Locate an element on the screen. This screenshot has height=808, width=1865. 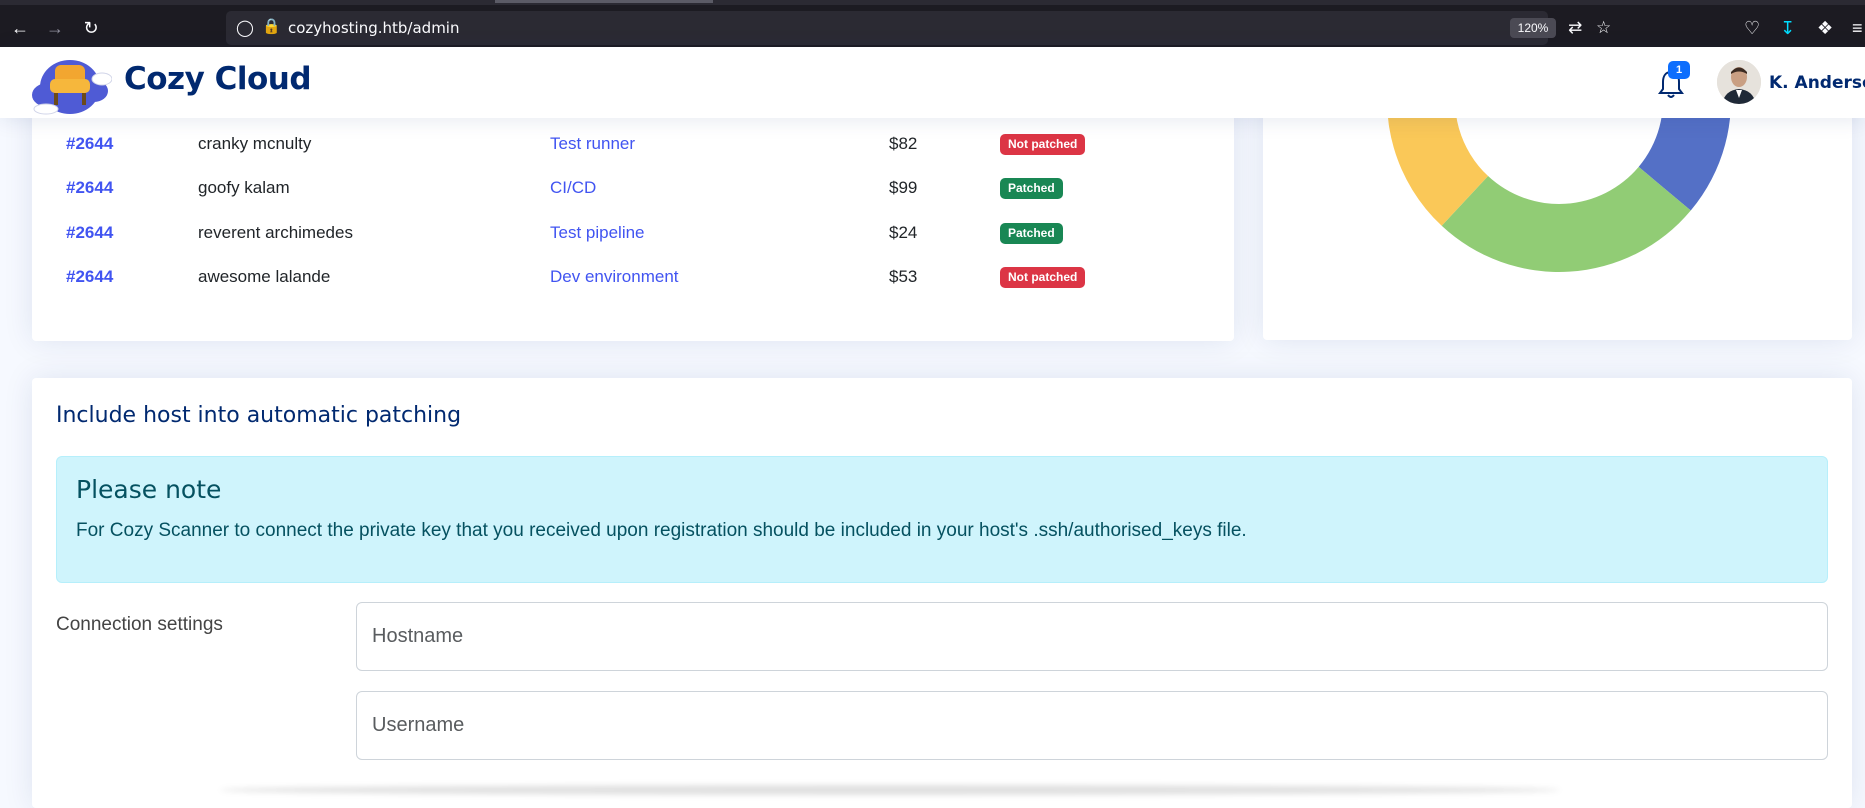
back-arrow-icon: ← is located at coordinates (20, 28).